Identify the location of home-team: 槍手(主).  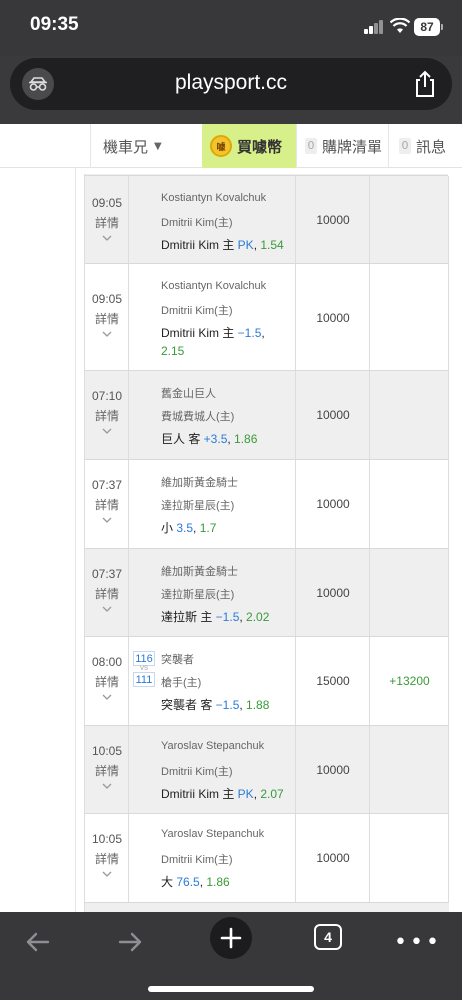
(181, 683).